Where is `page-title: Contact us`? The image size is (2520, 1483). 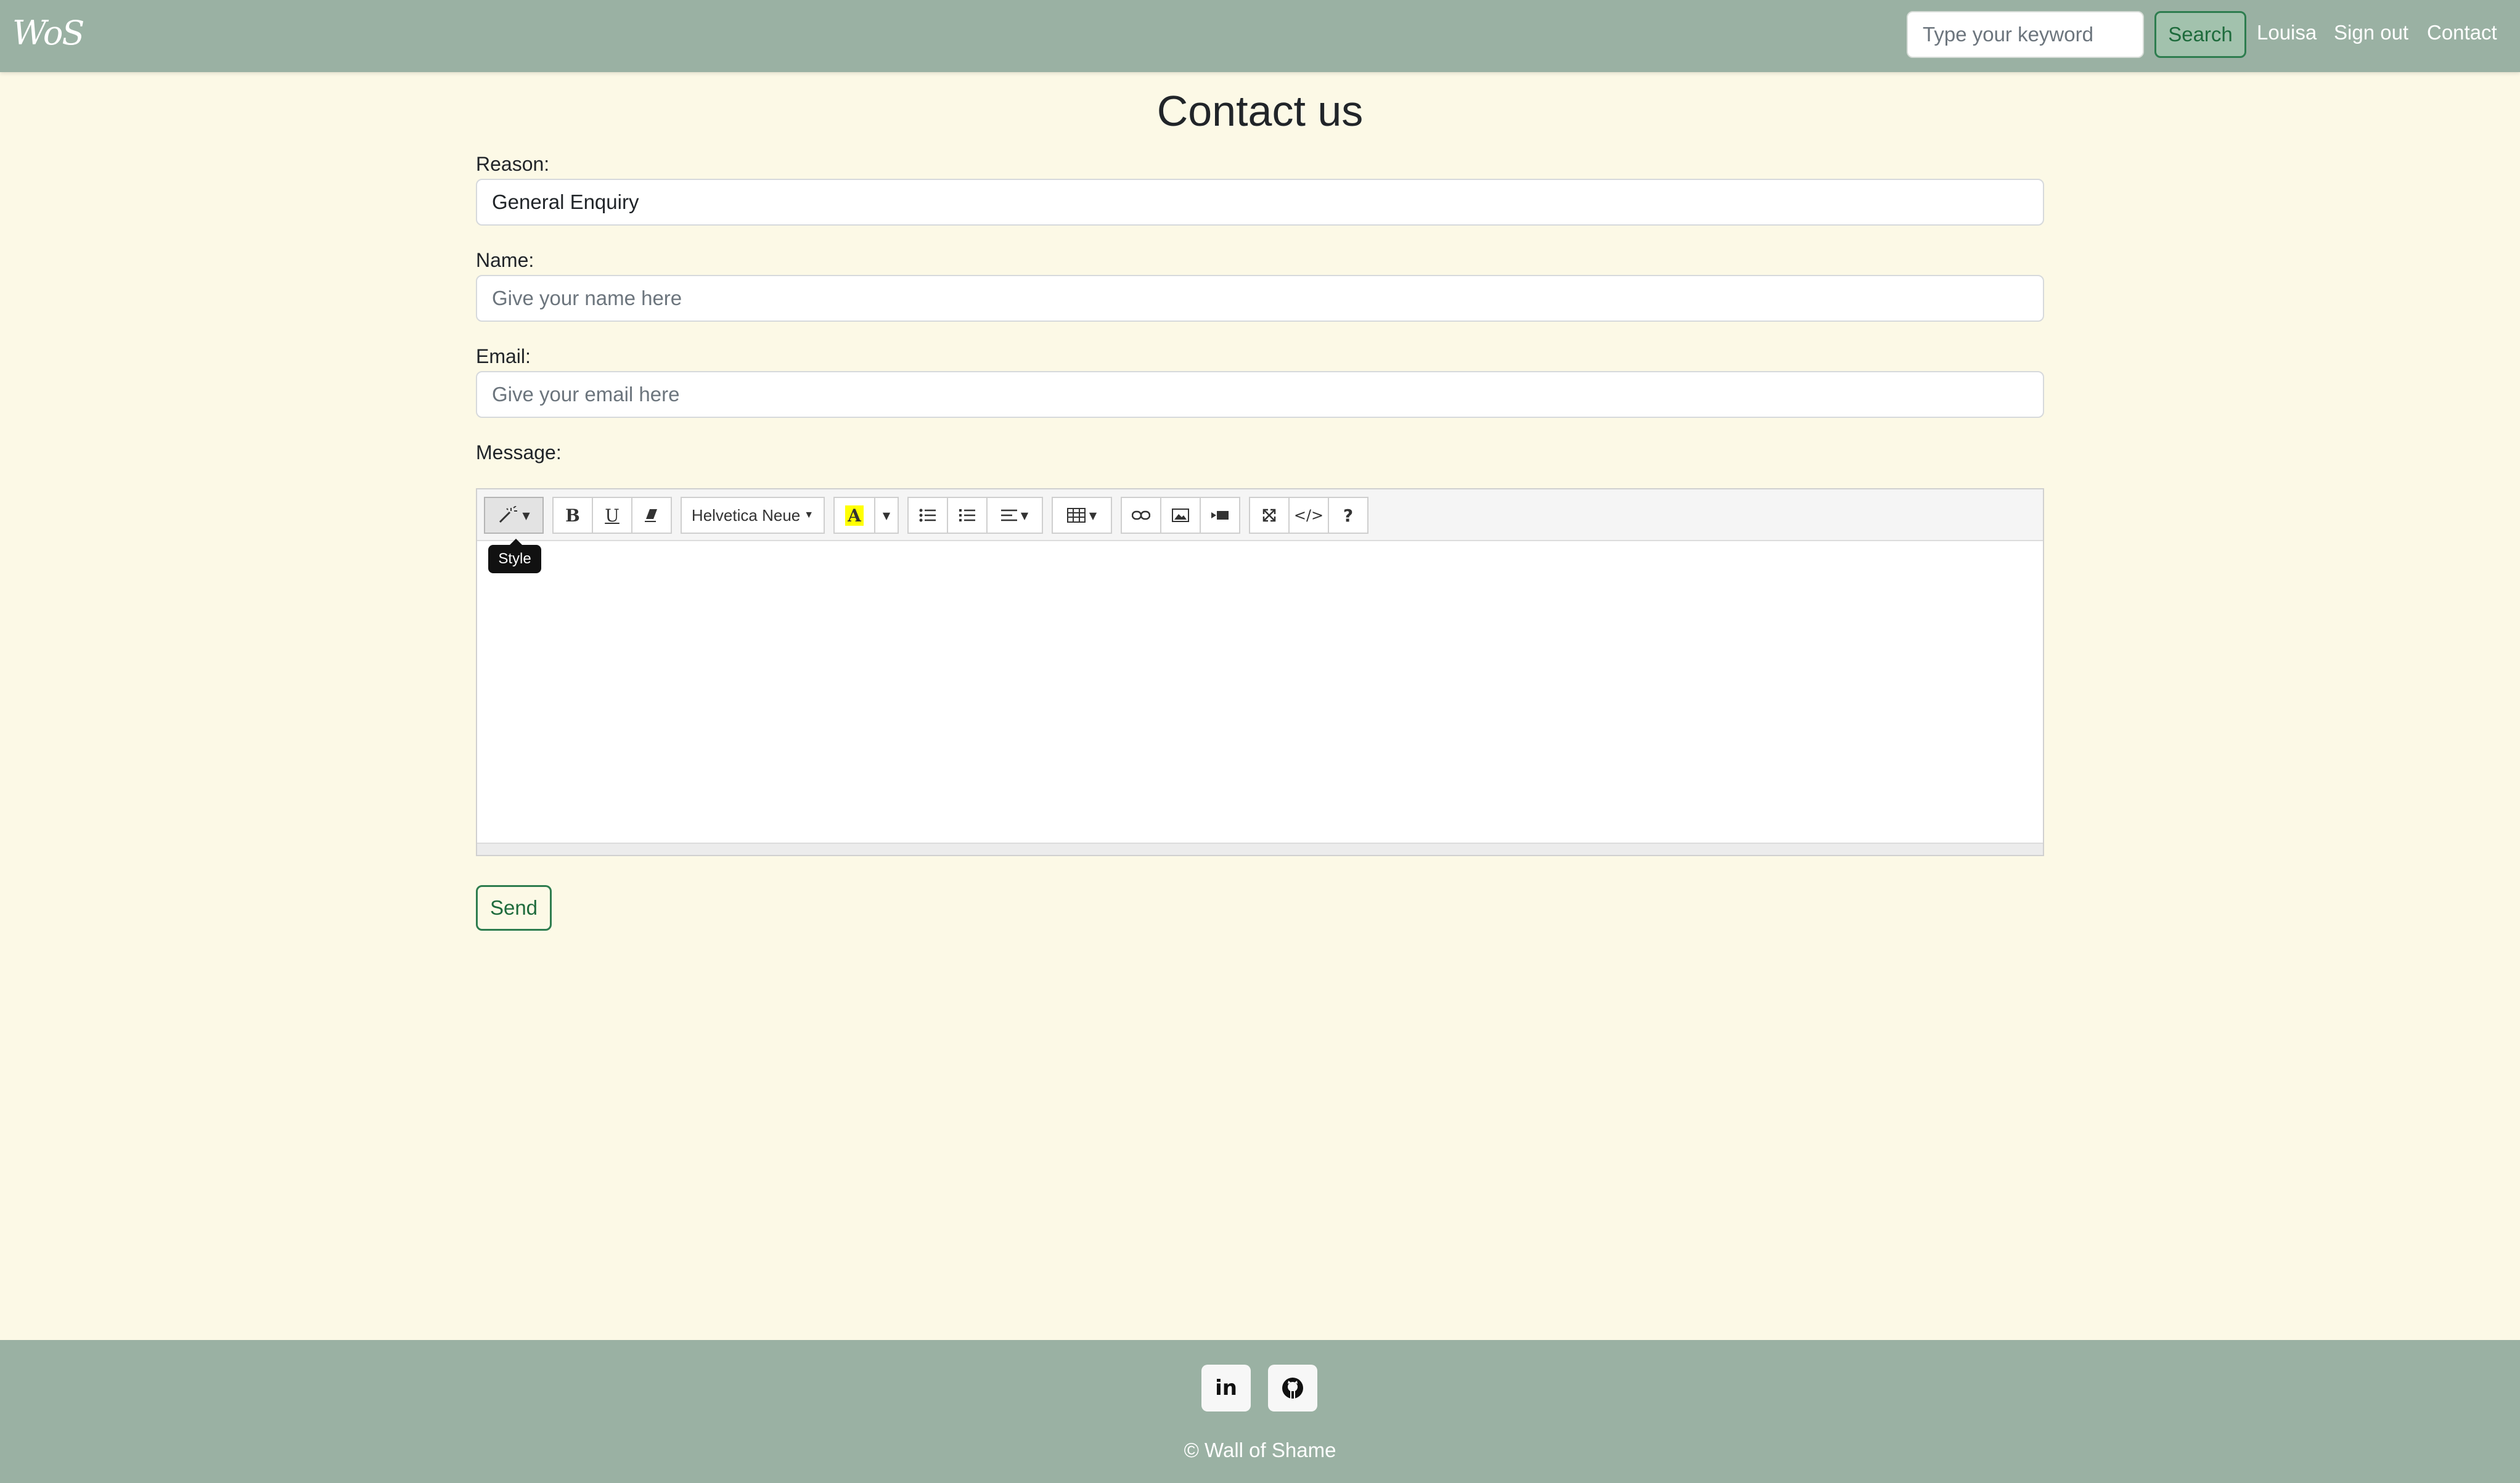 page-title: Contact us is located at coordinates (1260, 111).